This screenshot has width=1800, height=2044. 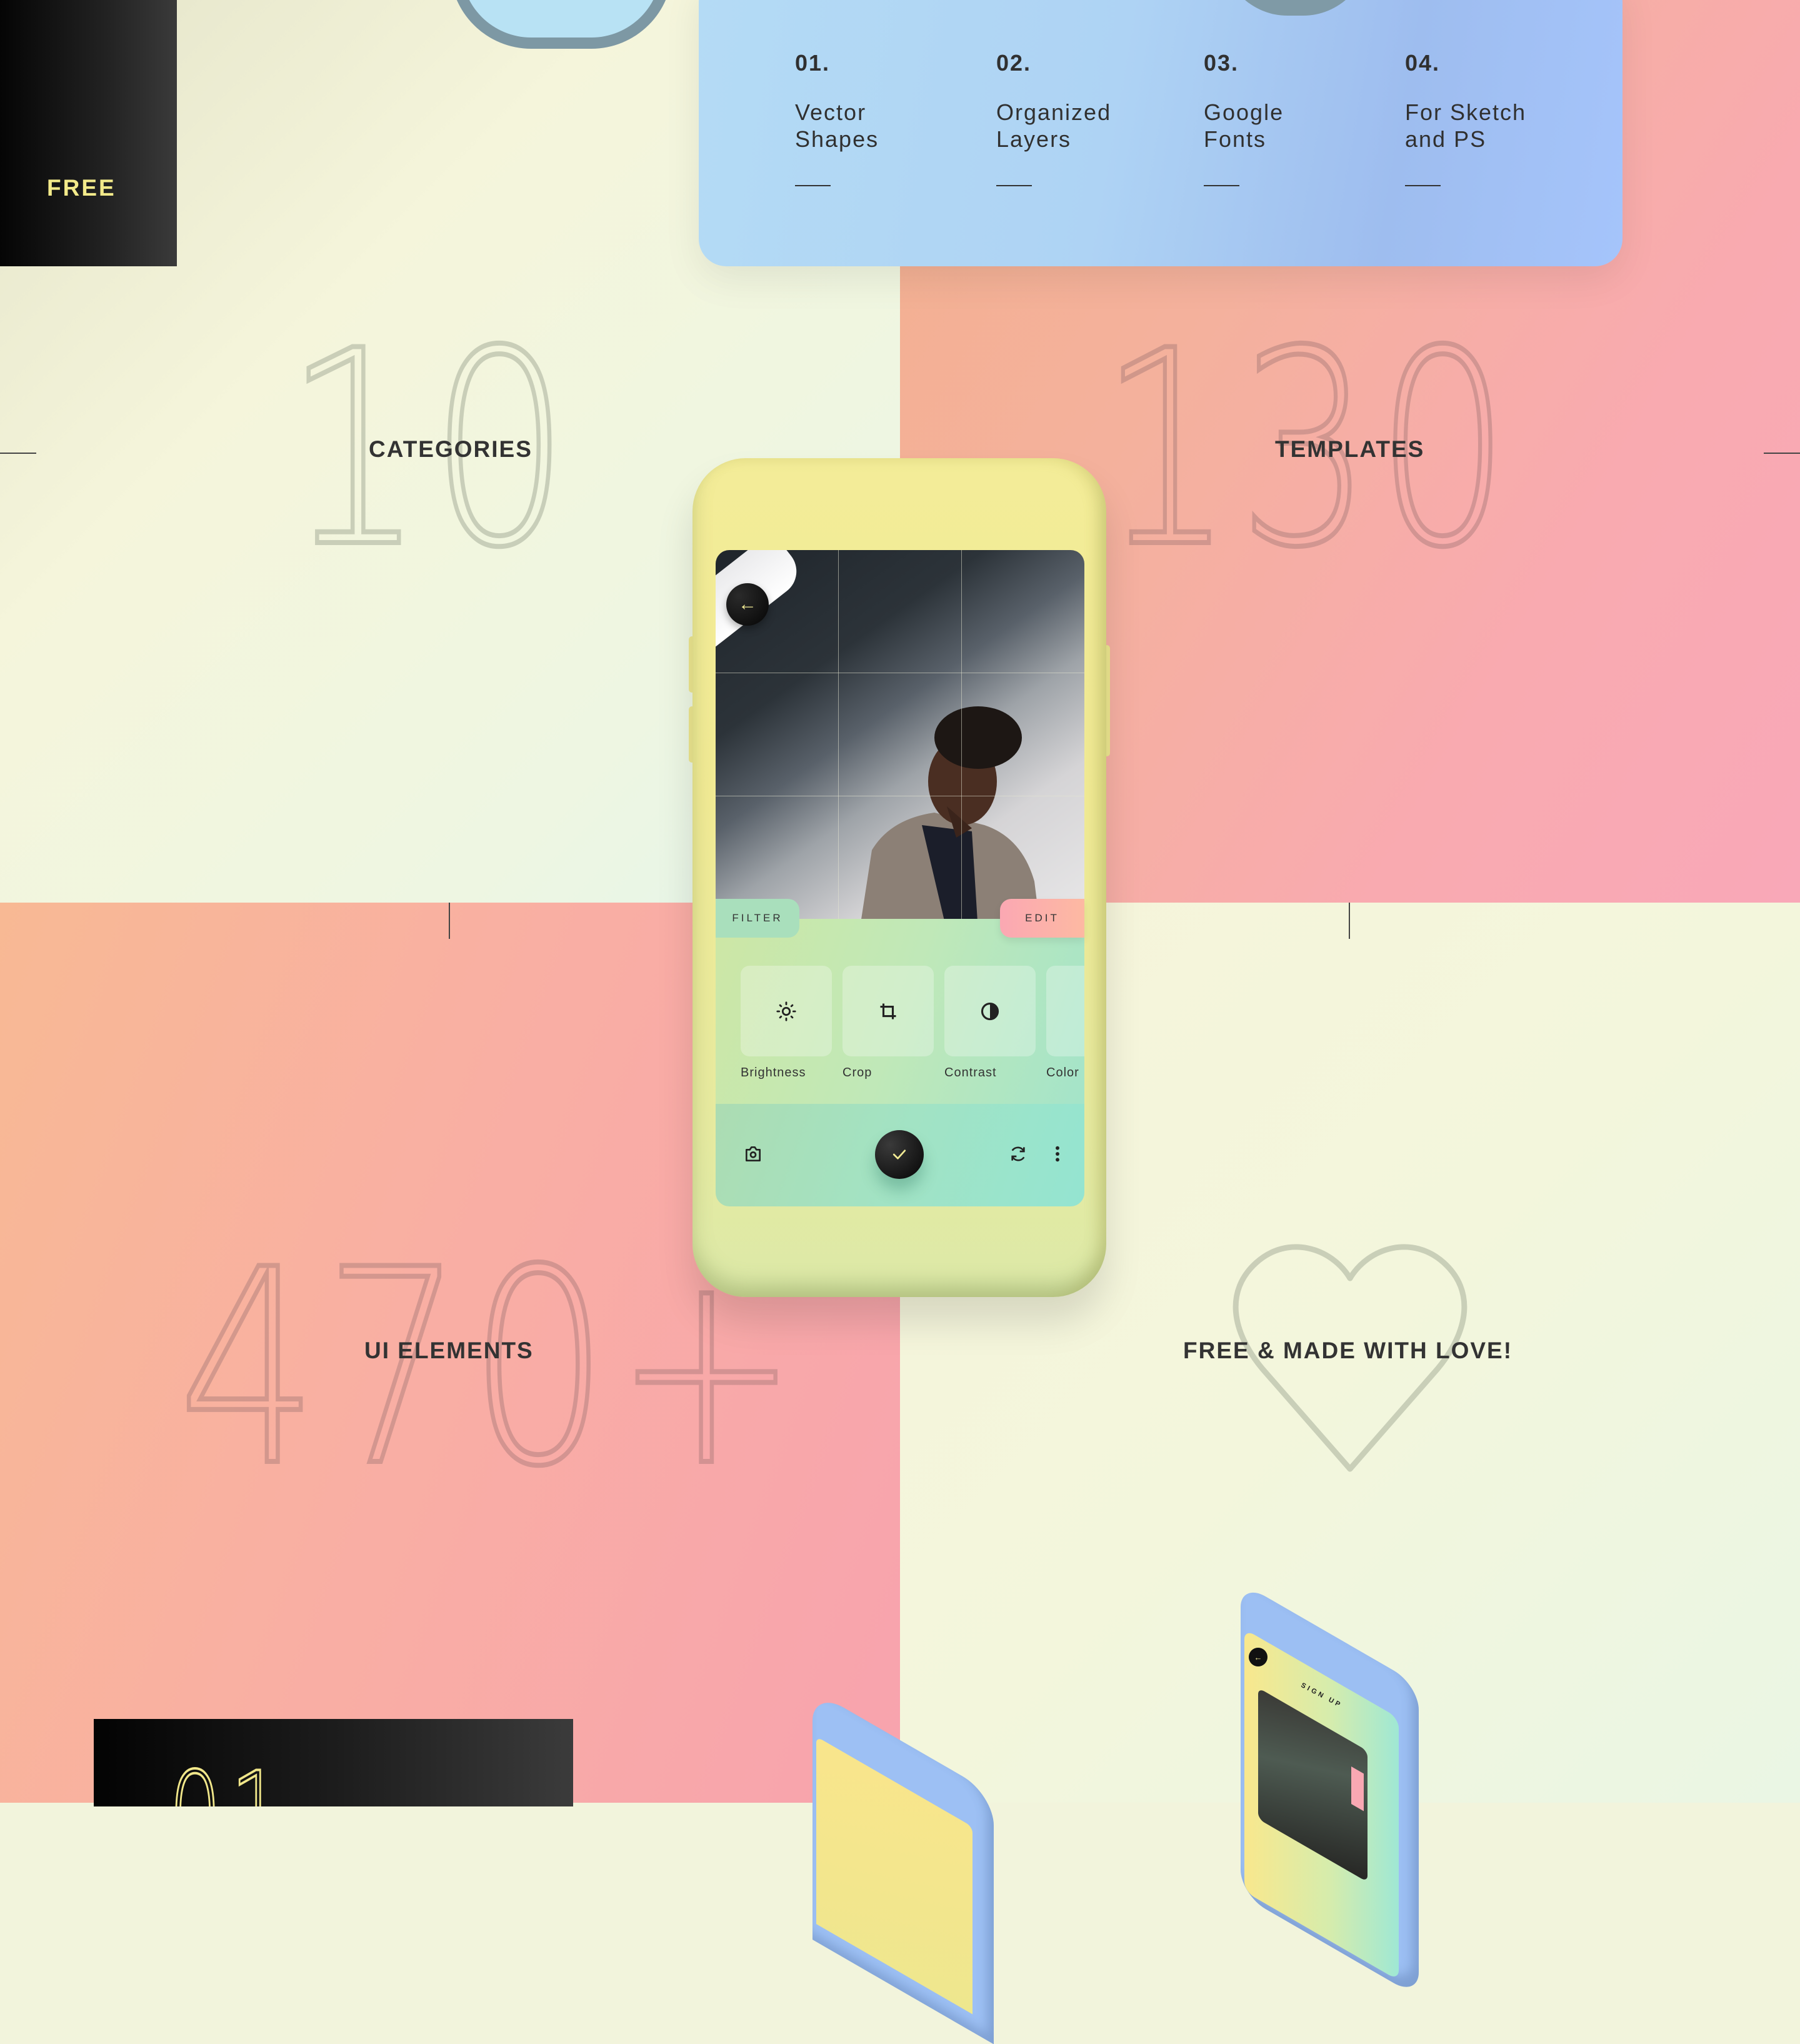 I want to click on feature-item: 03. Google Fonts, so click(x=1297, y=118).